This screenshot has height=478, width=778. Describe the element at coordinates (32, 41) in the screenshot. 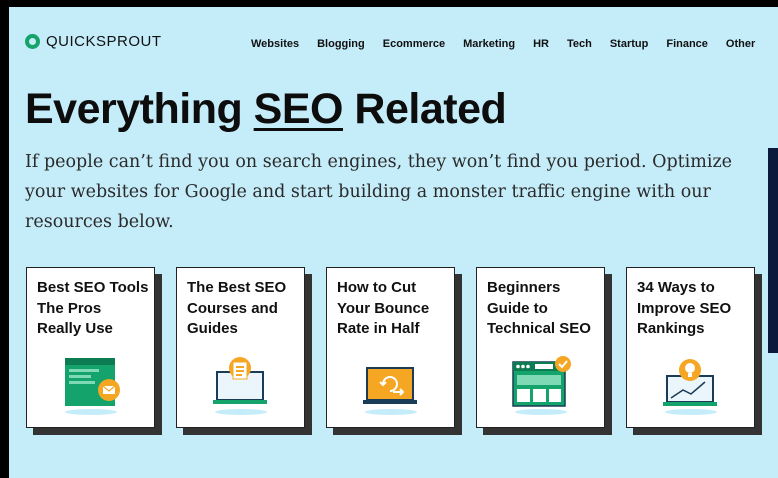

I see `logo-icon` at that location.